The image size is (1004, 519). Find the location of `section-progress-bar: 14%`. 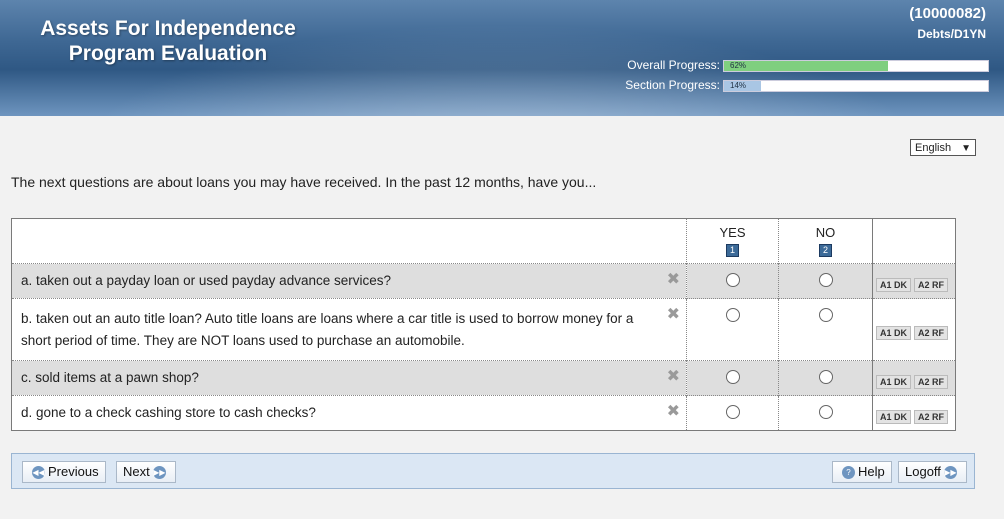

section-progress-bar: 14% is located at coordinates (856, 86).